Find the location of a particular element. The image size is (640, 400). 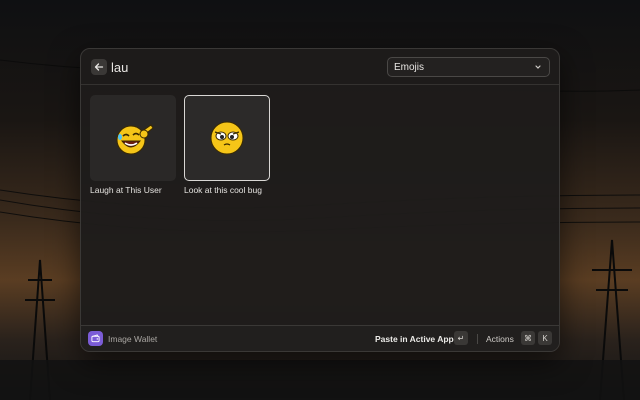

laughing-pointing-emoji-icon is located at coordinates (135, 139).